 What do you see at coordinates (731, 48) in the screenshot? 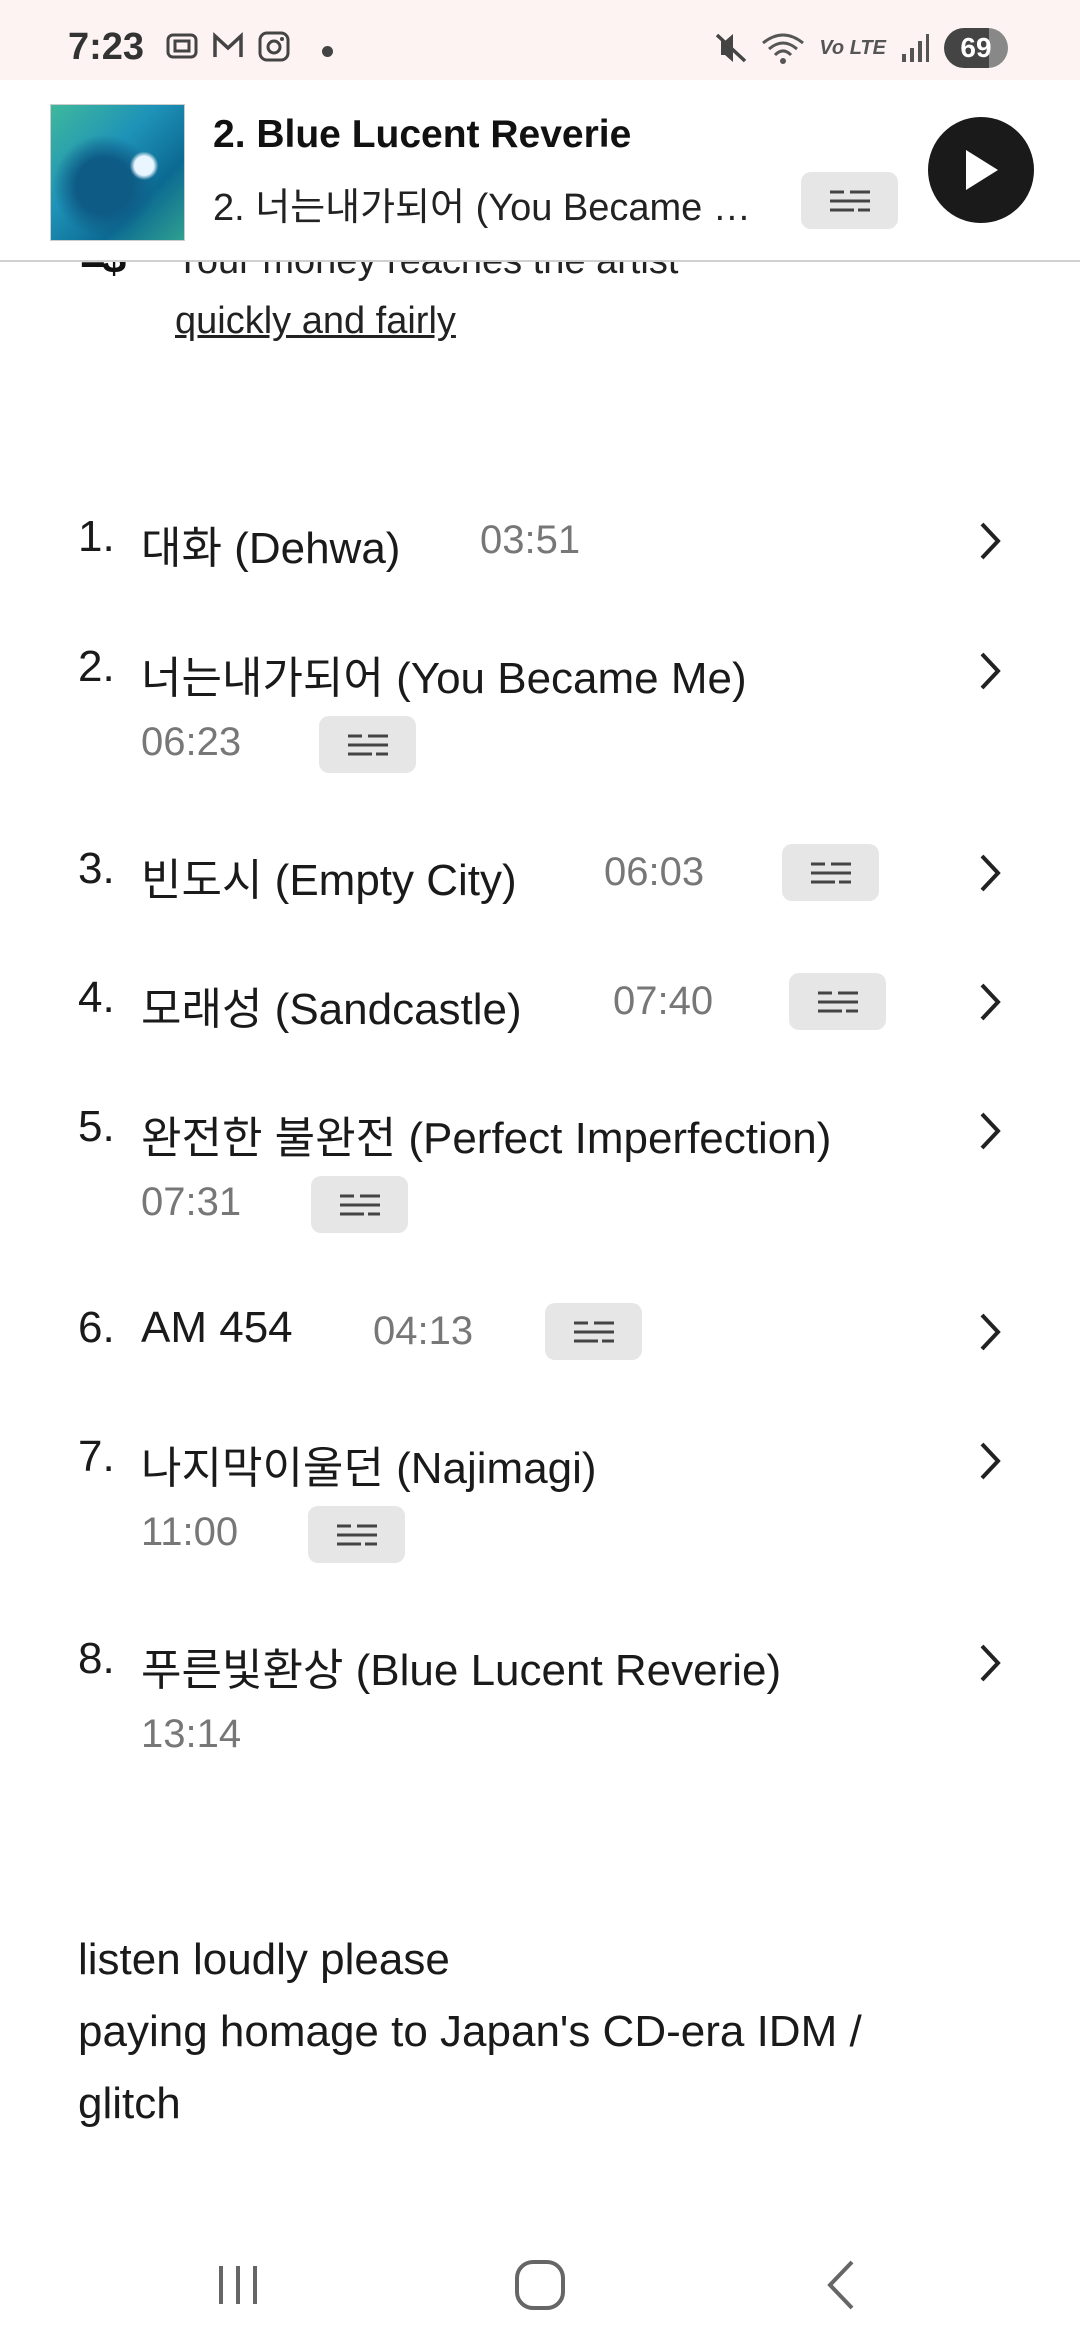
I see `mute-icon` at bounding box center [731, 48].